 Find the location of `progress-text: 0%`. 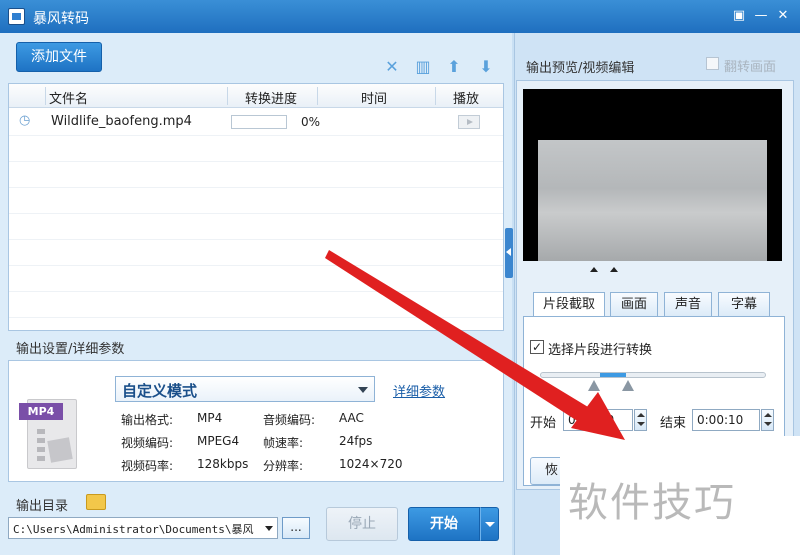

progress-text: 0% is located at coordinates (311, 122).